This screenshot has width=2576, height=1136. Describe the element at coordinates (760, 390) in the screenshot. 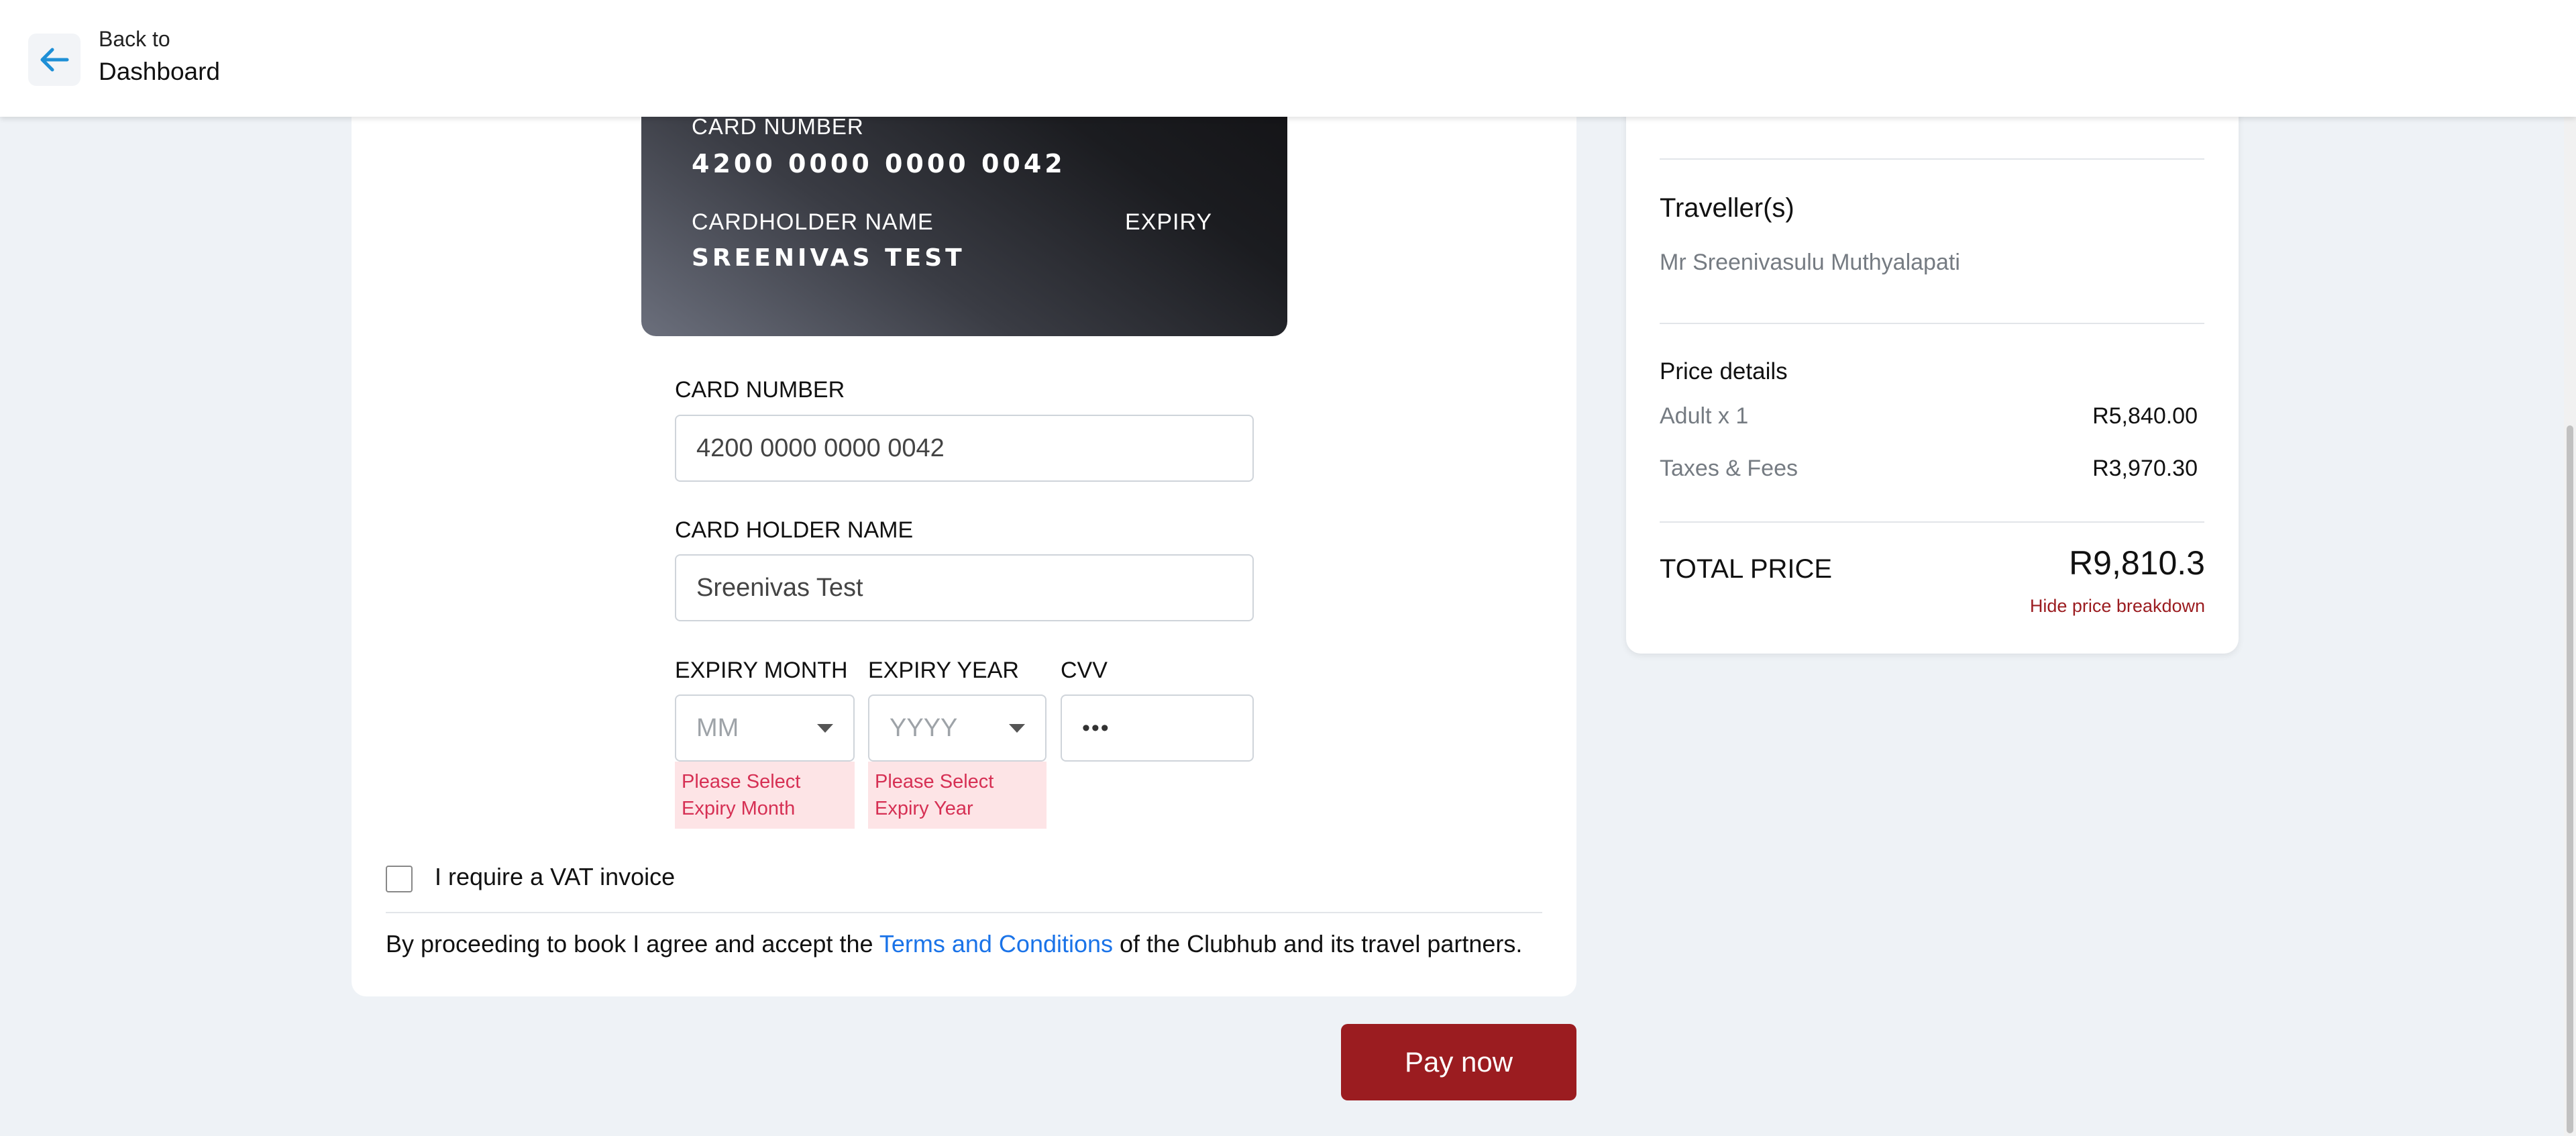

I see `card-number-label: CARD NUMBER` at that location.